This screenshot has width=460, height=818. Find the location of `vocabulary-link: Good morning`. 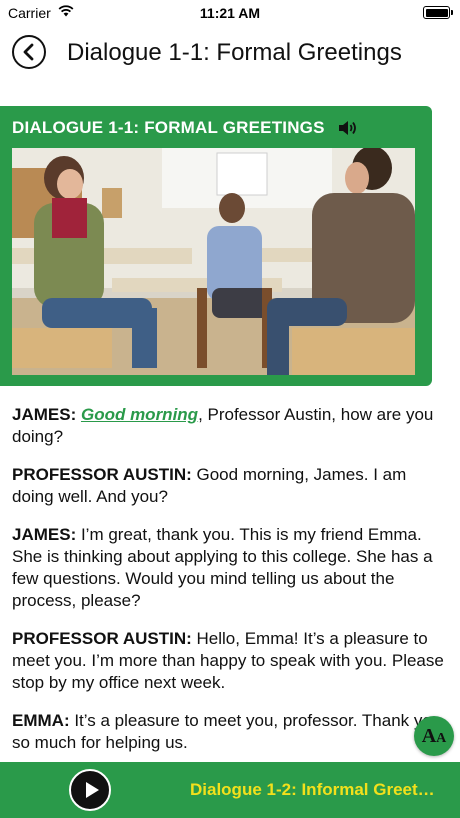

vocabulary-link: Good morning is located at coordinates (139, 414).